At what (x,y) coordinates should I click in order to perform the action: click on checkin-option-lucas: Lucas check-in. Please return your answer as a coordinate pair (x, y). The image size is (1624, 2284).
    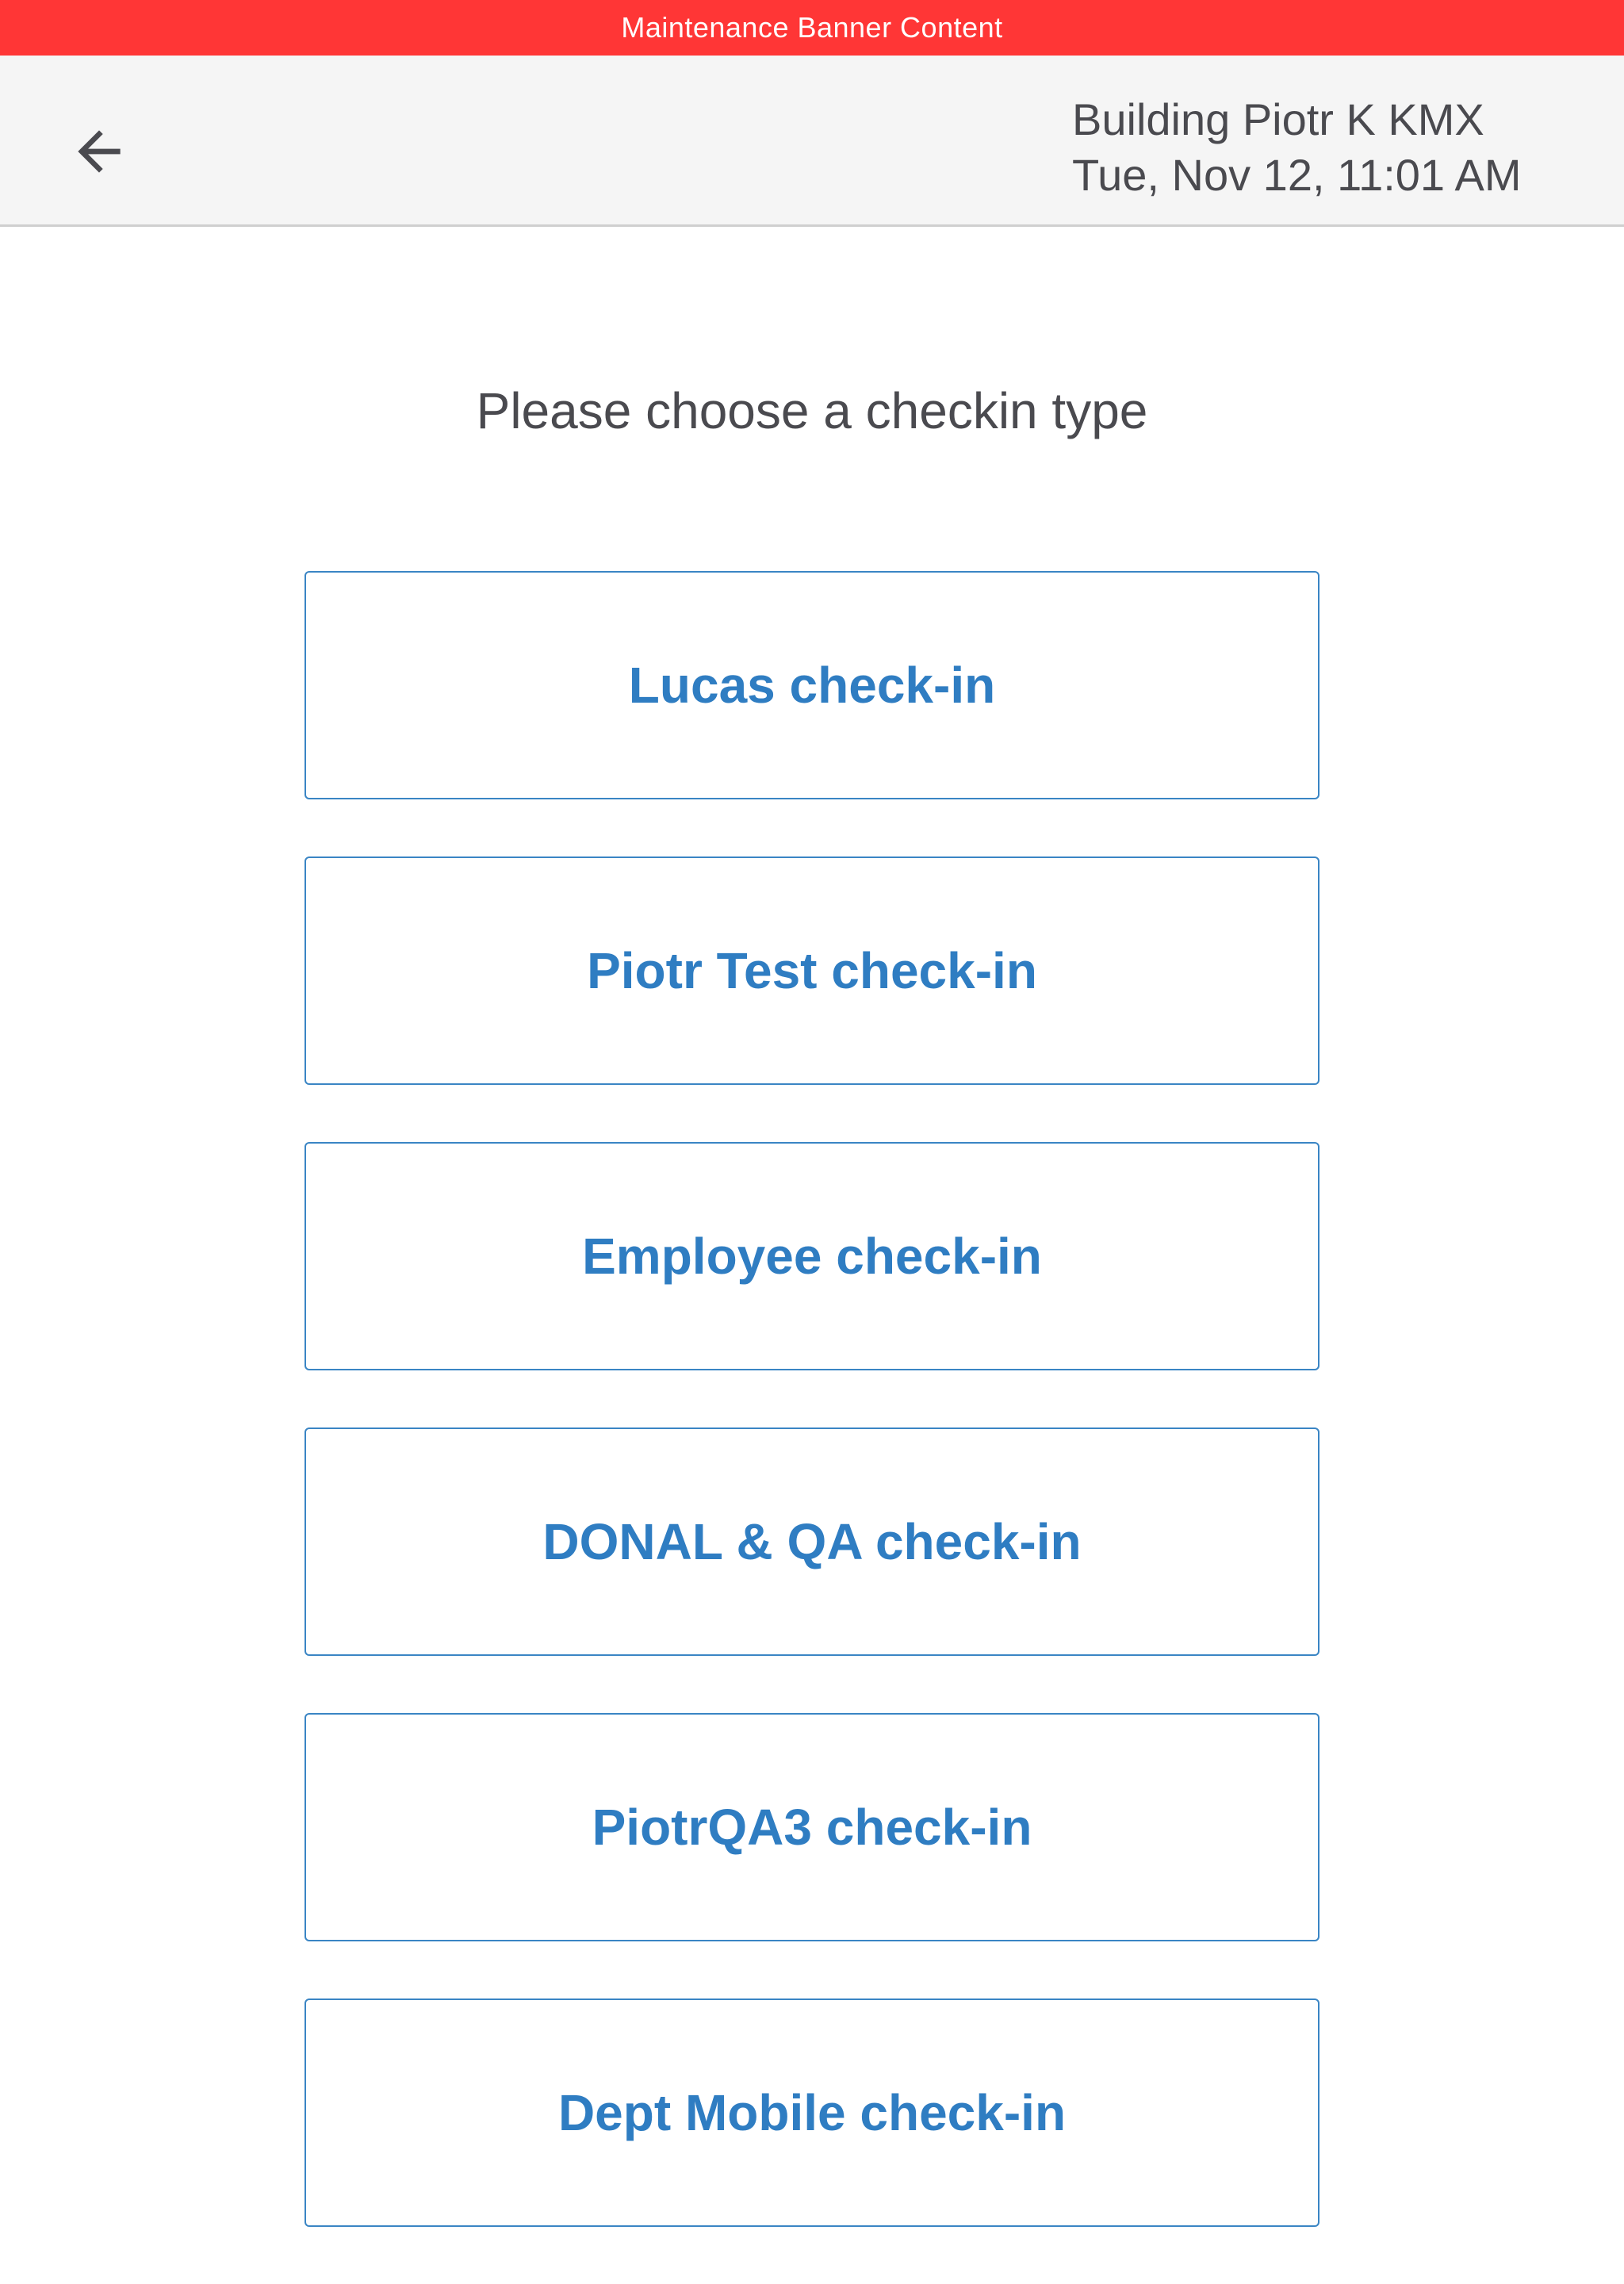
    Looking at the image, I should click on (812, 685).